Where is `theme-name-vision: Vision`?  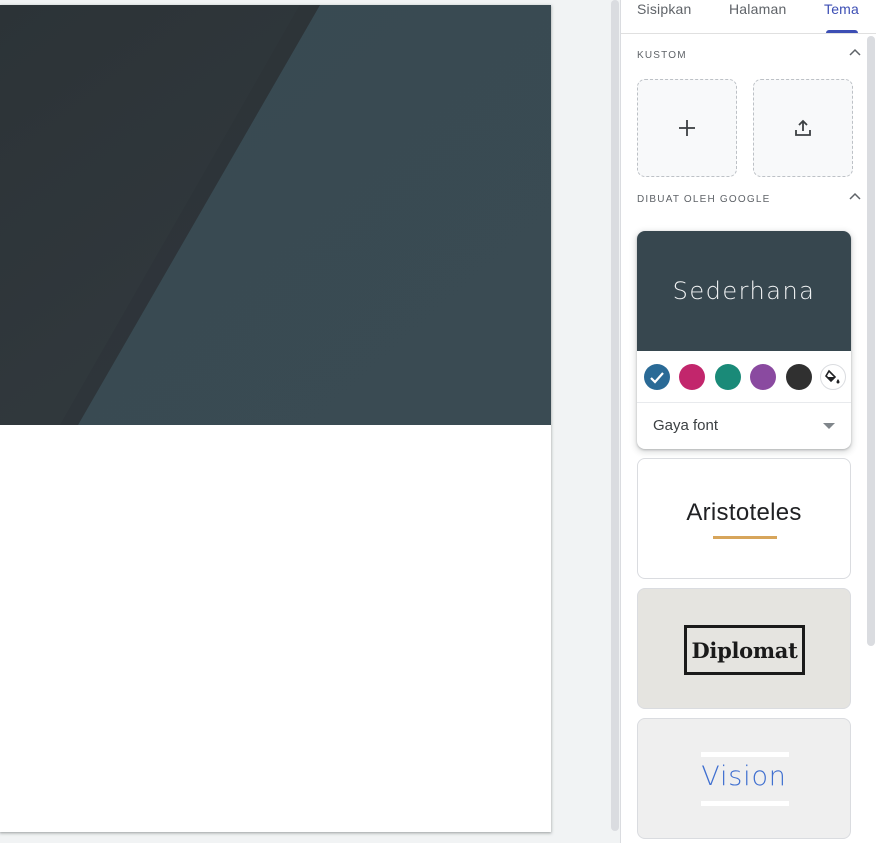
theme-name-vision: Vision is located at coordinates (744, 776).